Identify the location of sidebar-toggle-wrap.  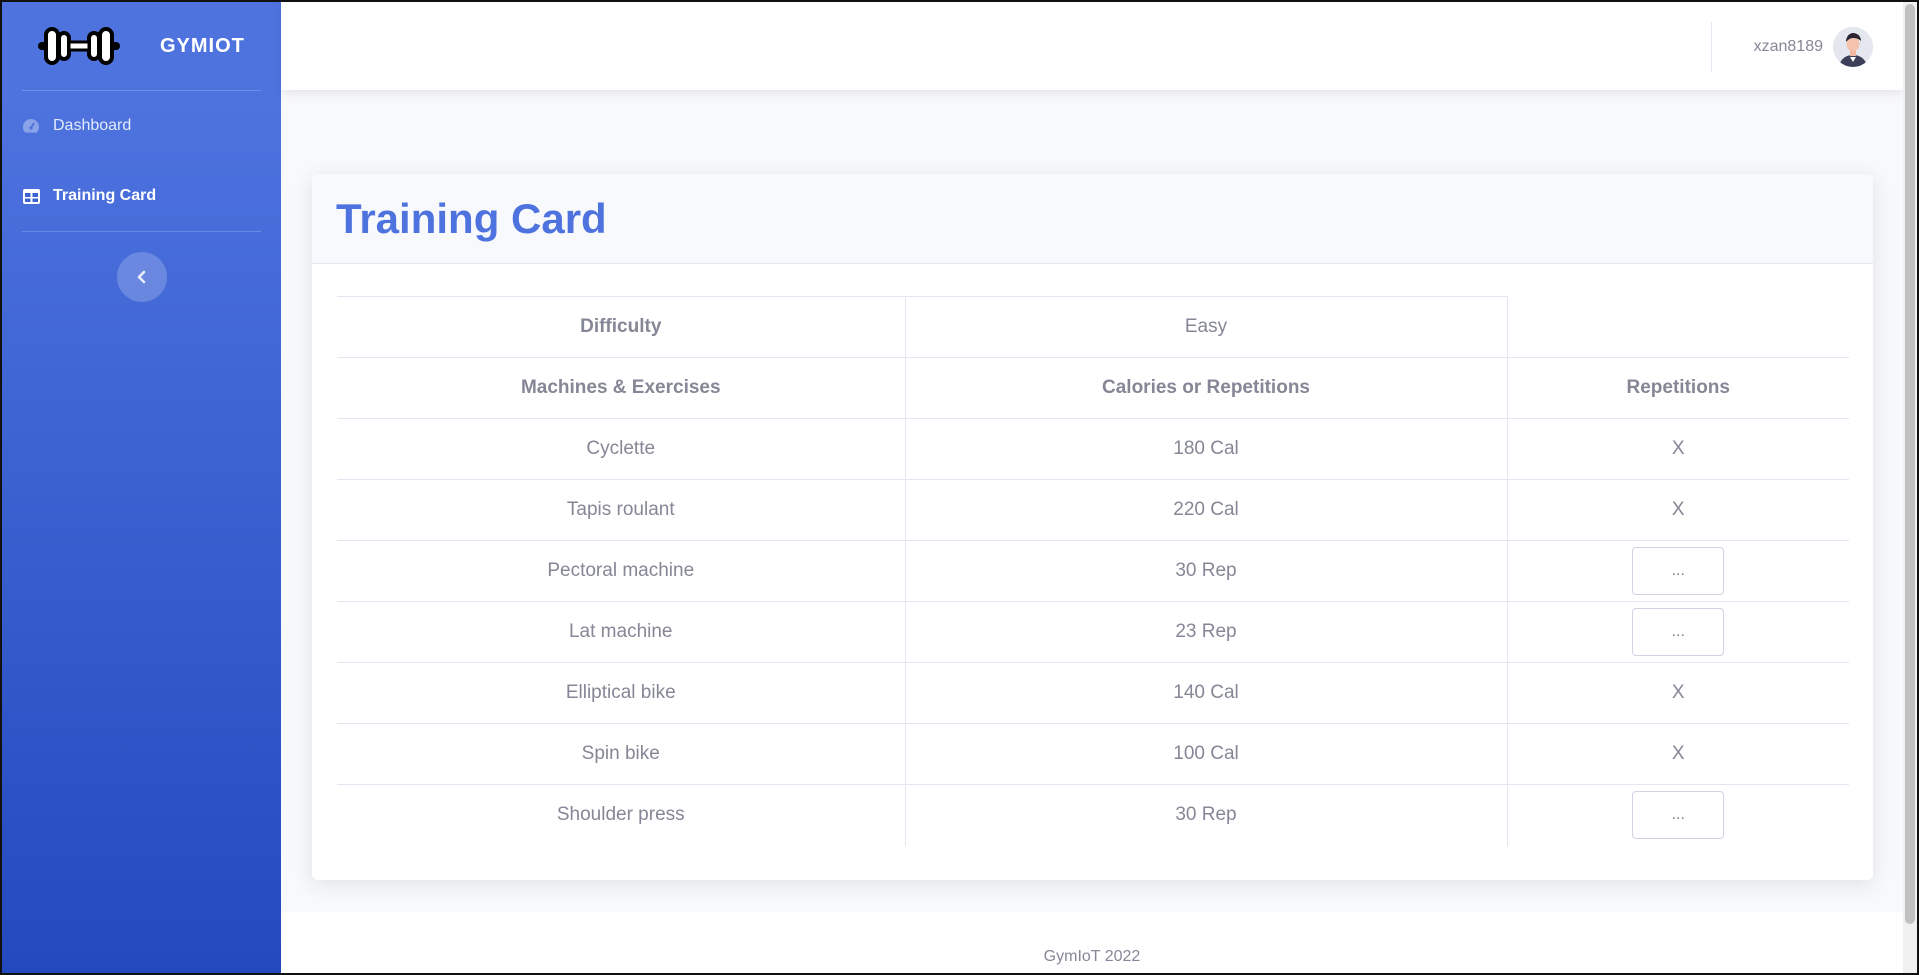
(141, 267).